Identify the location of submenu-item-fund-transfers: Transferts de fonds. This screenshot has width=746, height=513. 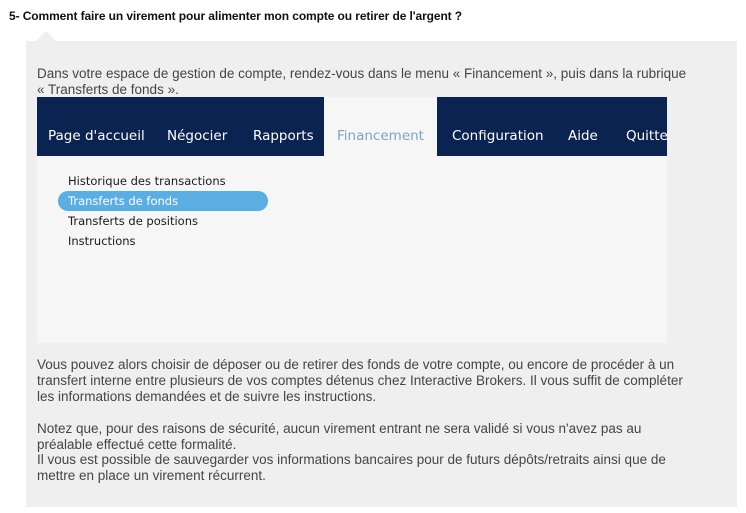
(123, 201).